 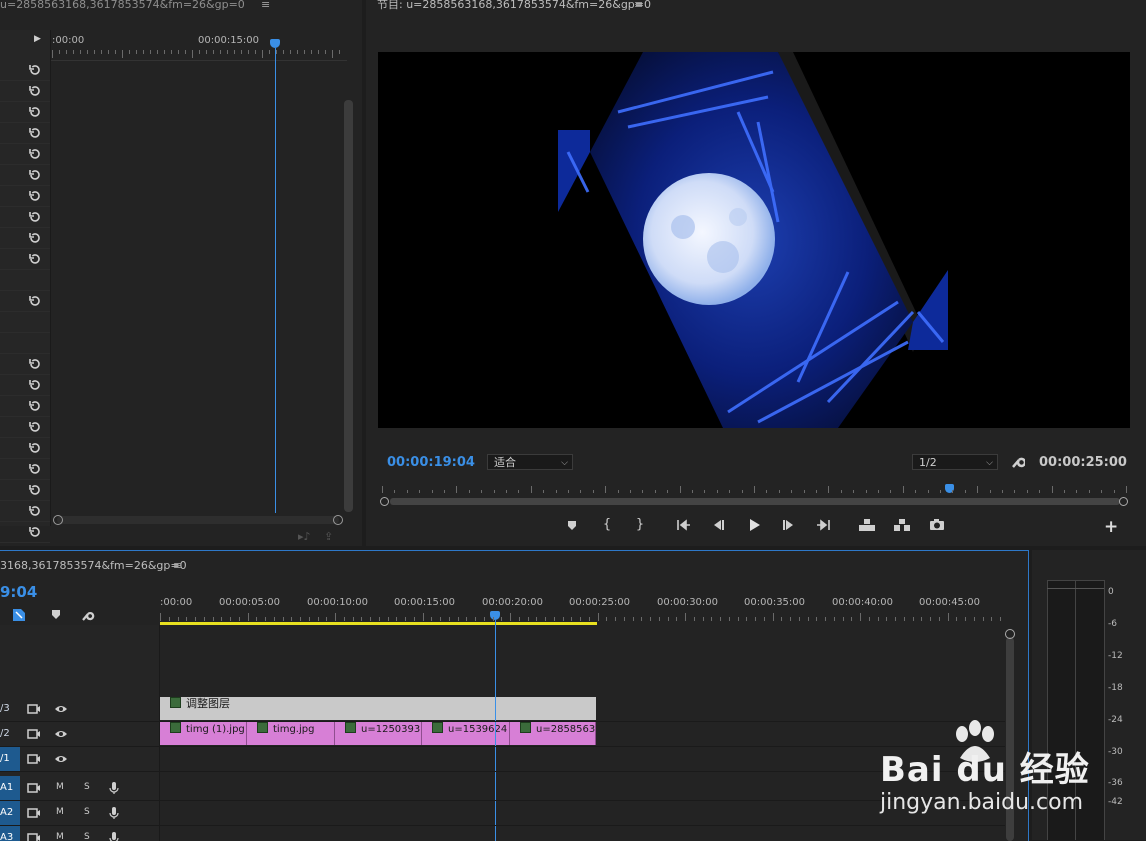 I want to click on mark-in-button: {, so click(x=607, y=525).